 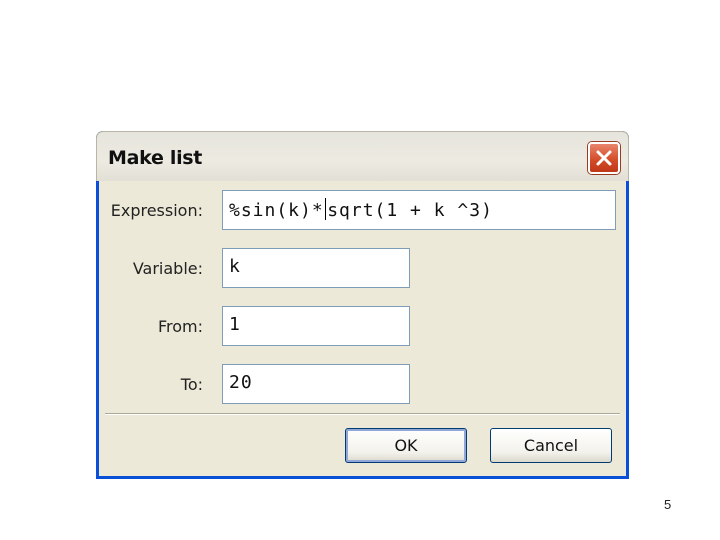 What do you see at coordinates (276, 210) in the screenshot?
I see `expression-text-before-caret: %sin(k)*` at bounding box center [276, 210].